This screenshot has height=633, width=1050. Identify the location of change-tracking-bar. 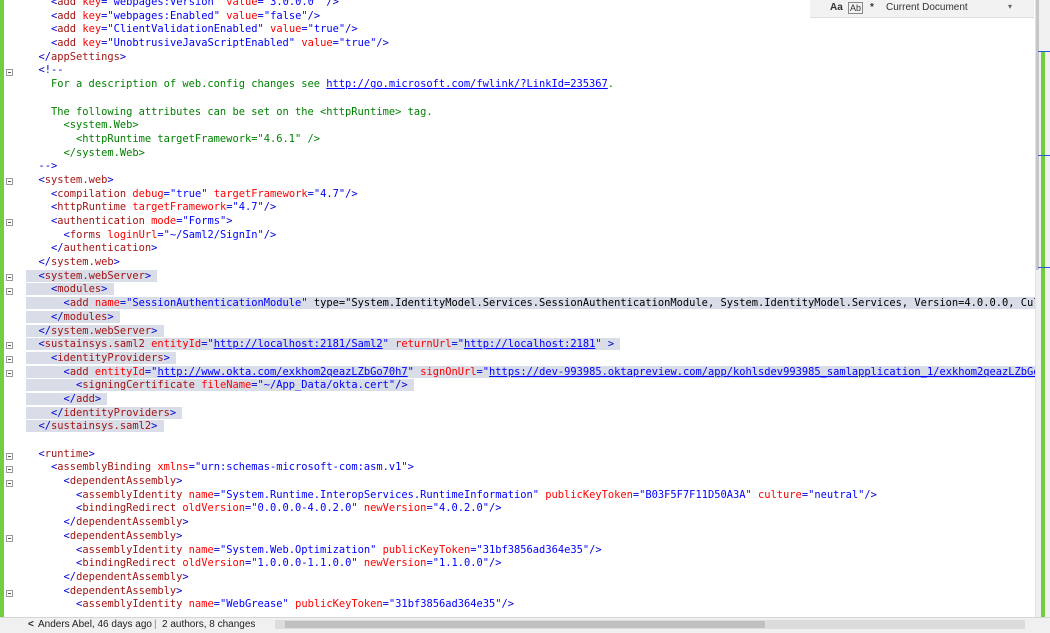
(2, 308).